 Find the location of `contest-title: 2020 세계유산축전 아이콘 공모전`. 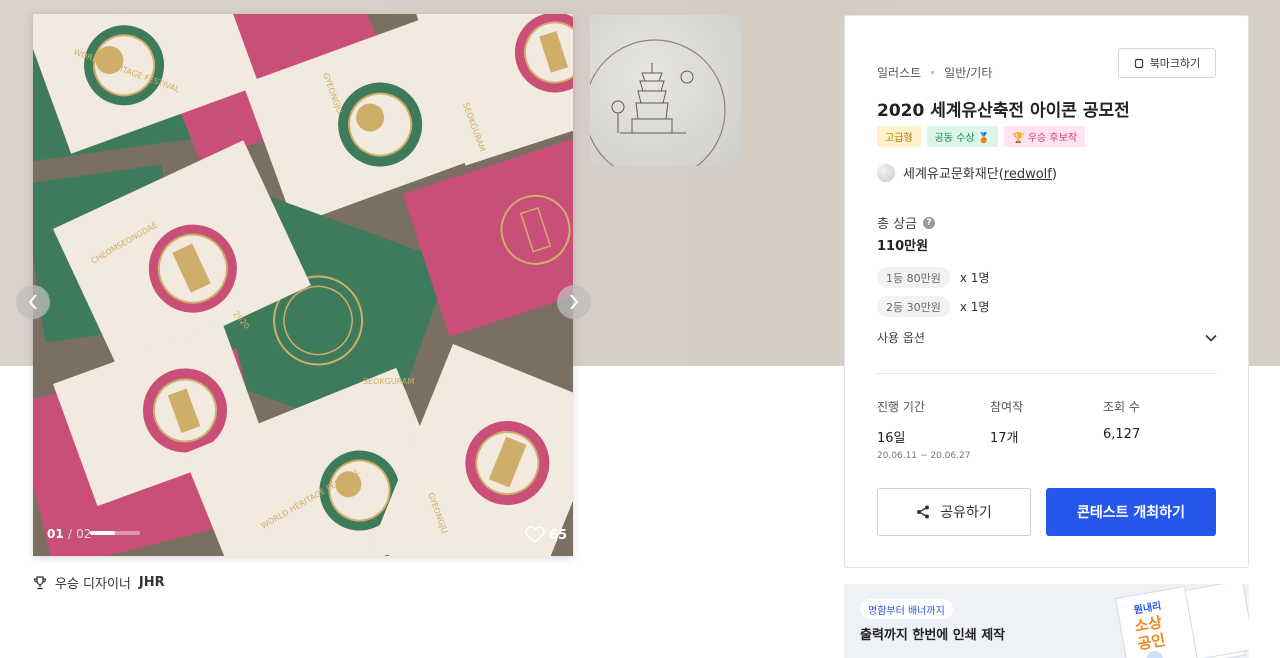

contest-title: 2020 세계유산축전 아이콘 공모전 is located at coordinates (1003, 111).